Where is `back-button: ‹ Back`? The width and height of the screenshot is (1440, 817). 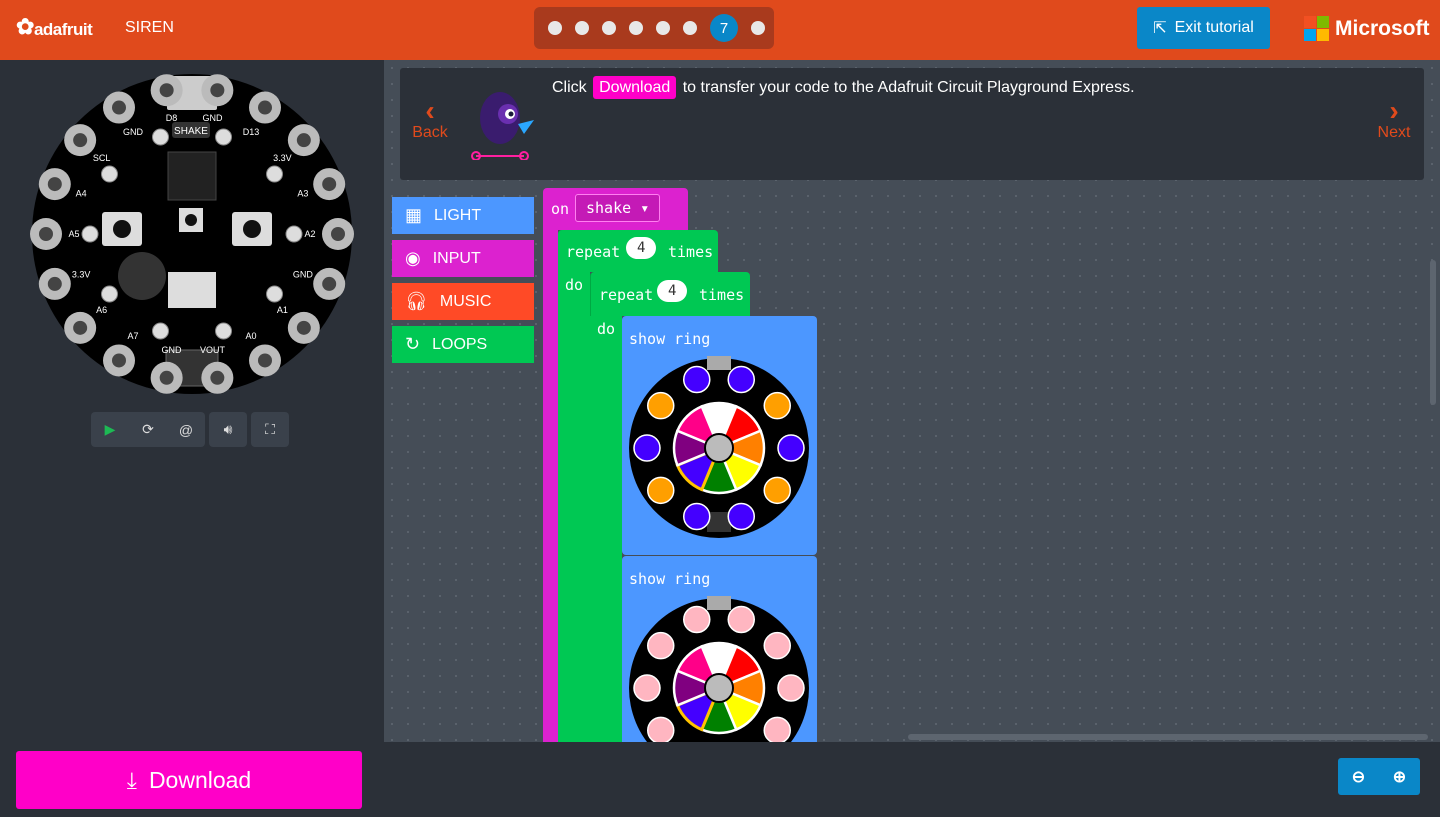
back-button: ‹ Back is located at coordinates (430, 118).